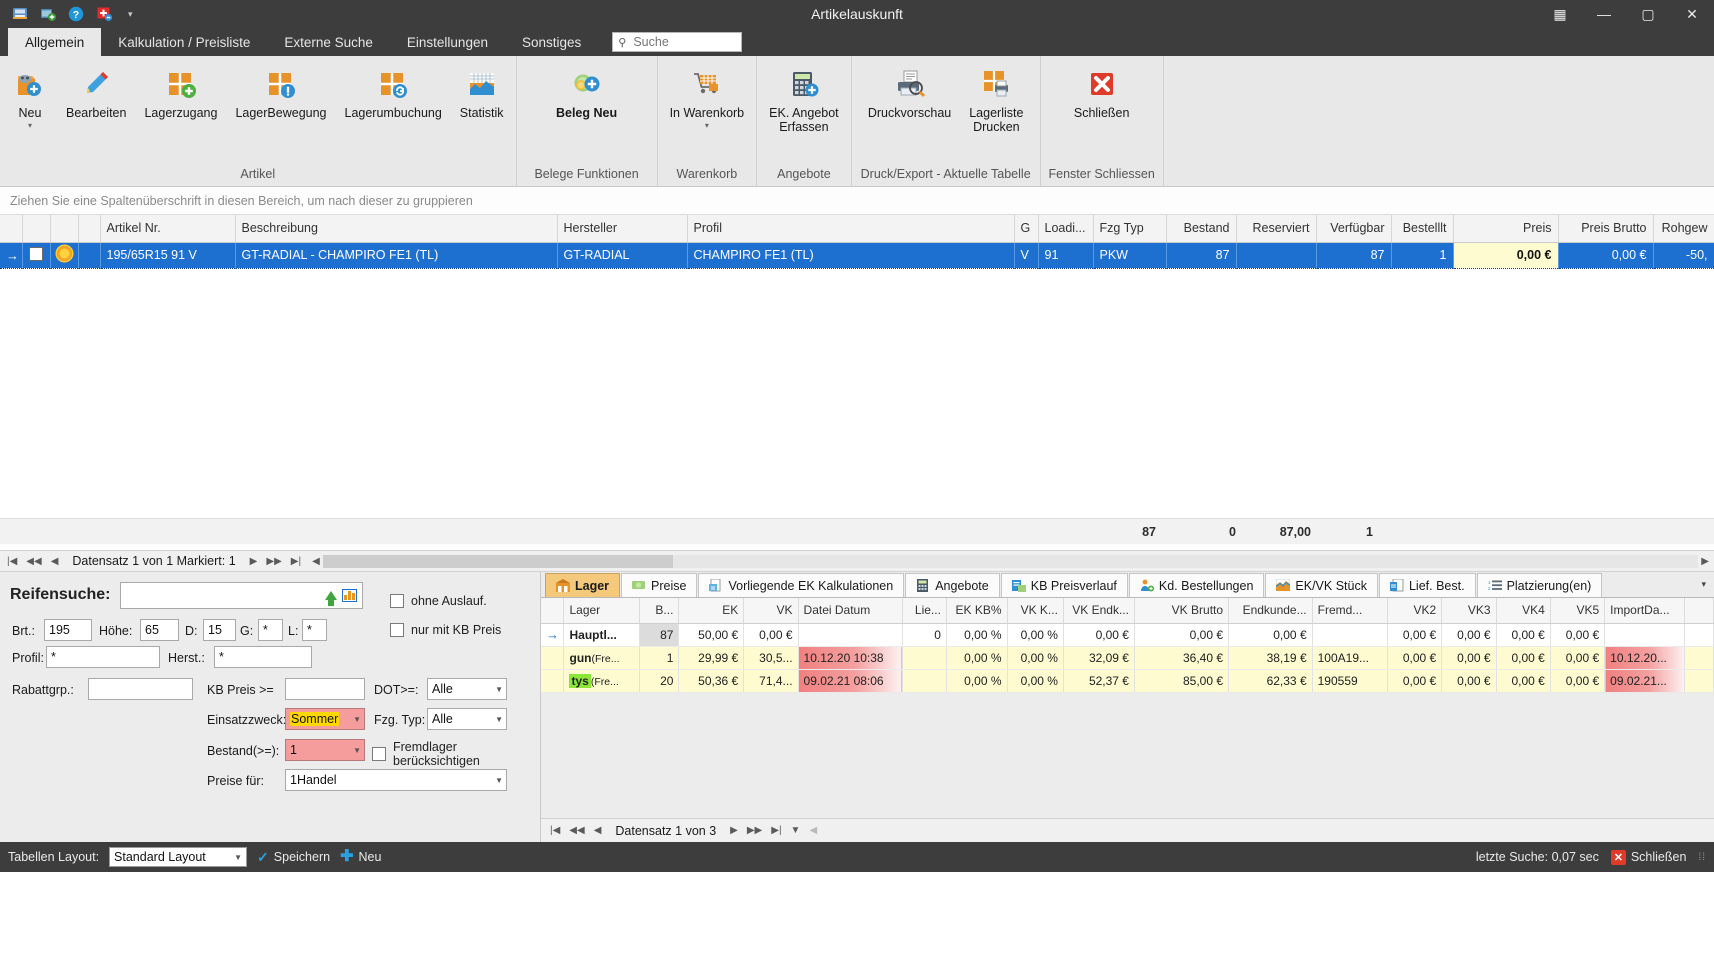 Image resolution: width=1714 pixels, height=956 pixels. I want to click on ribbon-button-in-warenkorb: In Warenkorb ▾, so click(707, 96).